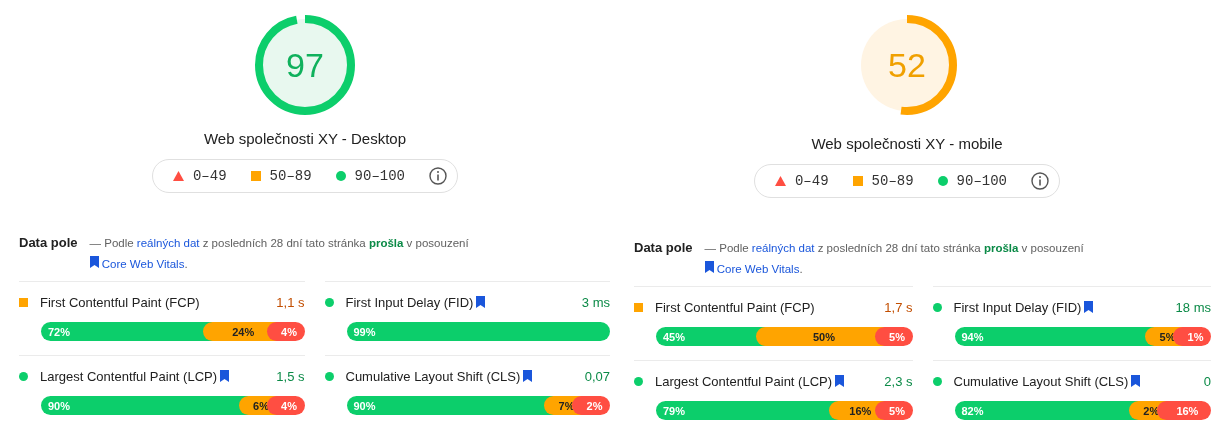  Describe the element at coordinates (305, 65) in the screenshot. I see `score-value: 97` at that location.